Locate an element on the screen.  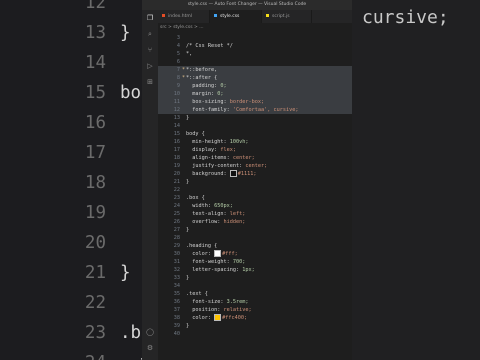
code-line: 14 is located at coordinates (255, 126).